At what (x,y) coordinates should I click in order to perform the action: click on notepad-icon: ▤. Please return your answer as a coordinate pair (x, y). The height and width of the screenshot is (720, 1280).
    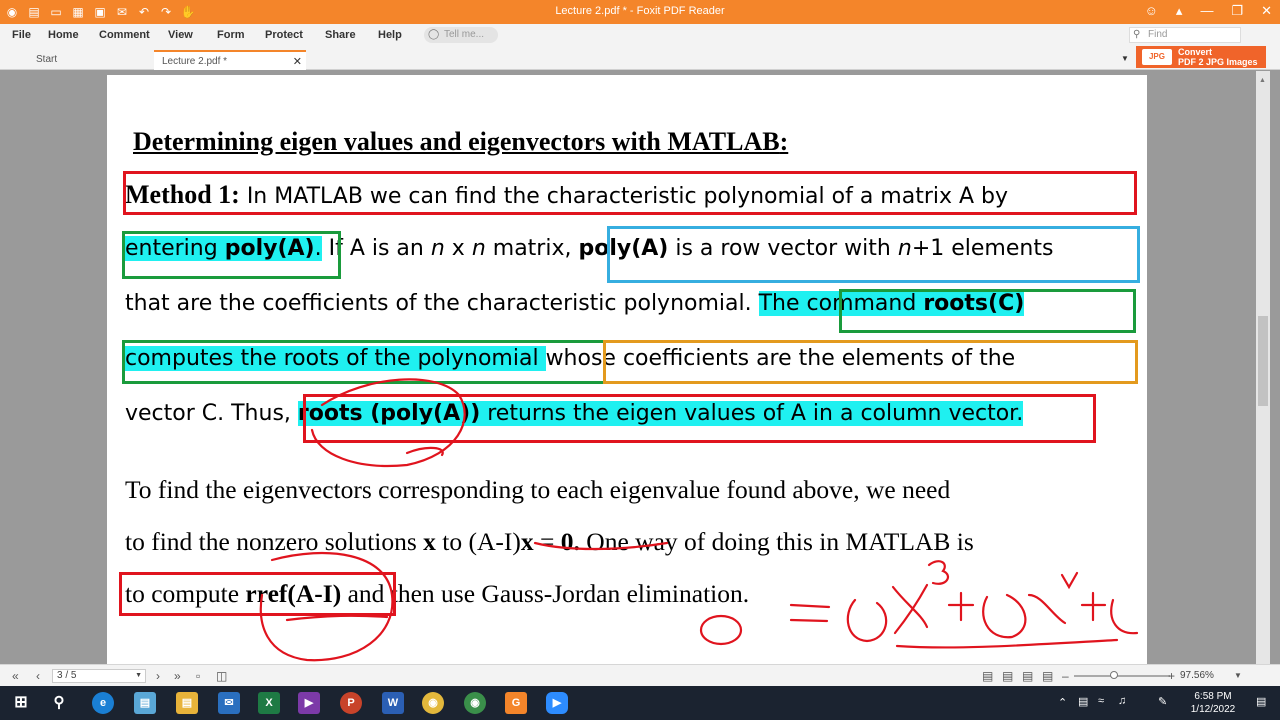
    Looking at the image, I should click on (145, 703).